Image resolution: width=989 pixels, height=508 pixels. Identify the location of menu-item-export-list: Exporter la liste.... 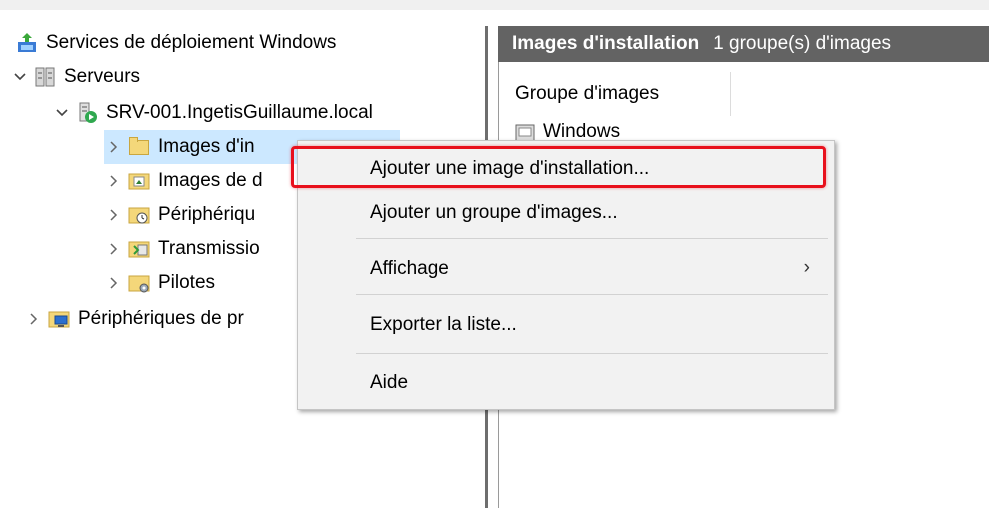
(566, 325).